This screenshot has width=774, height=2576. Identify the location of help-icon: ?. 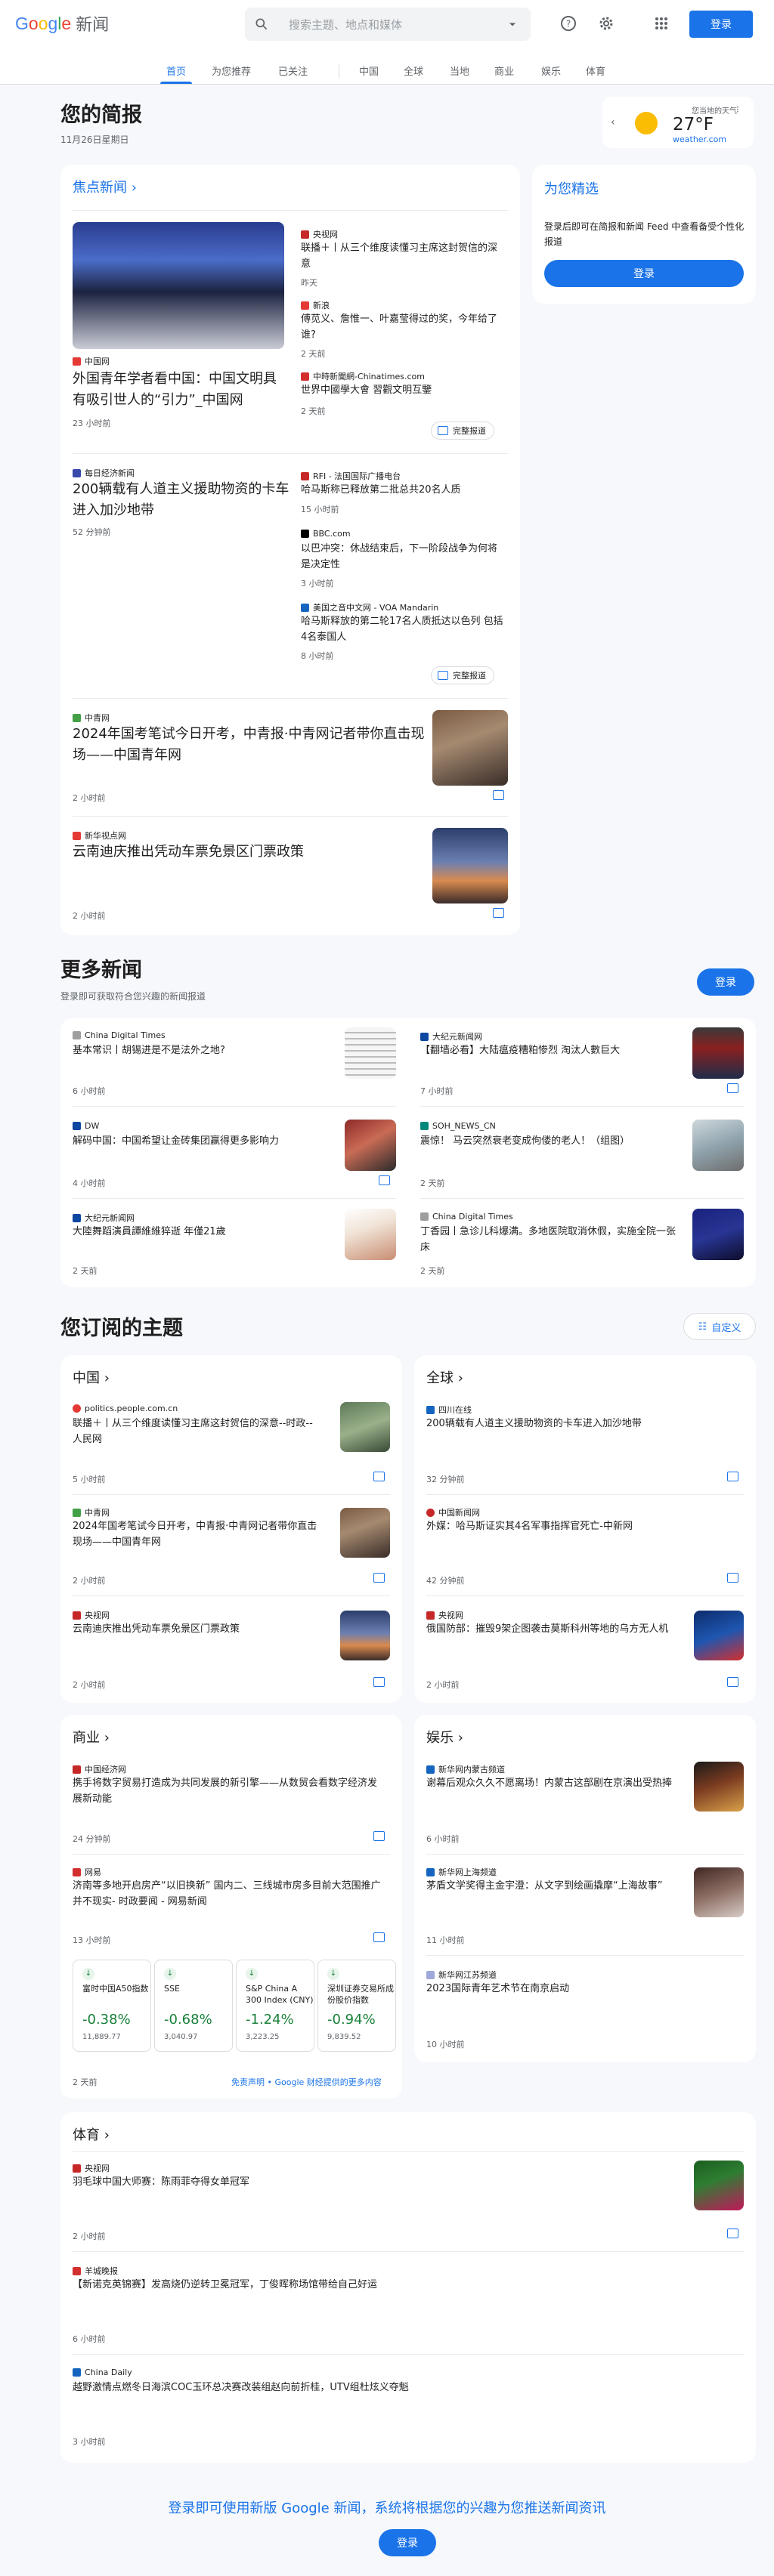
(568, 23).